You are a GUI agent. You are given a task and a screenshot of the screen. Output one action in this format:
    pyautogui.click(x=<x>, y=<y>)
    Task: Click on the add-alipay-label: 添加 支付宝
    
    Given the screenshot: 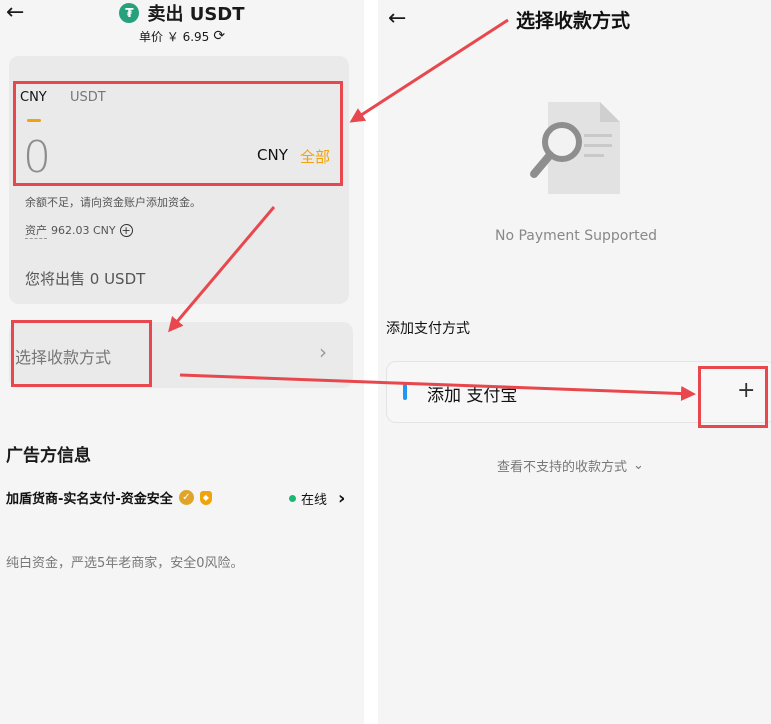 What is the action you would take?
    pyautogui.click(x=472, y=396)
    